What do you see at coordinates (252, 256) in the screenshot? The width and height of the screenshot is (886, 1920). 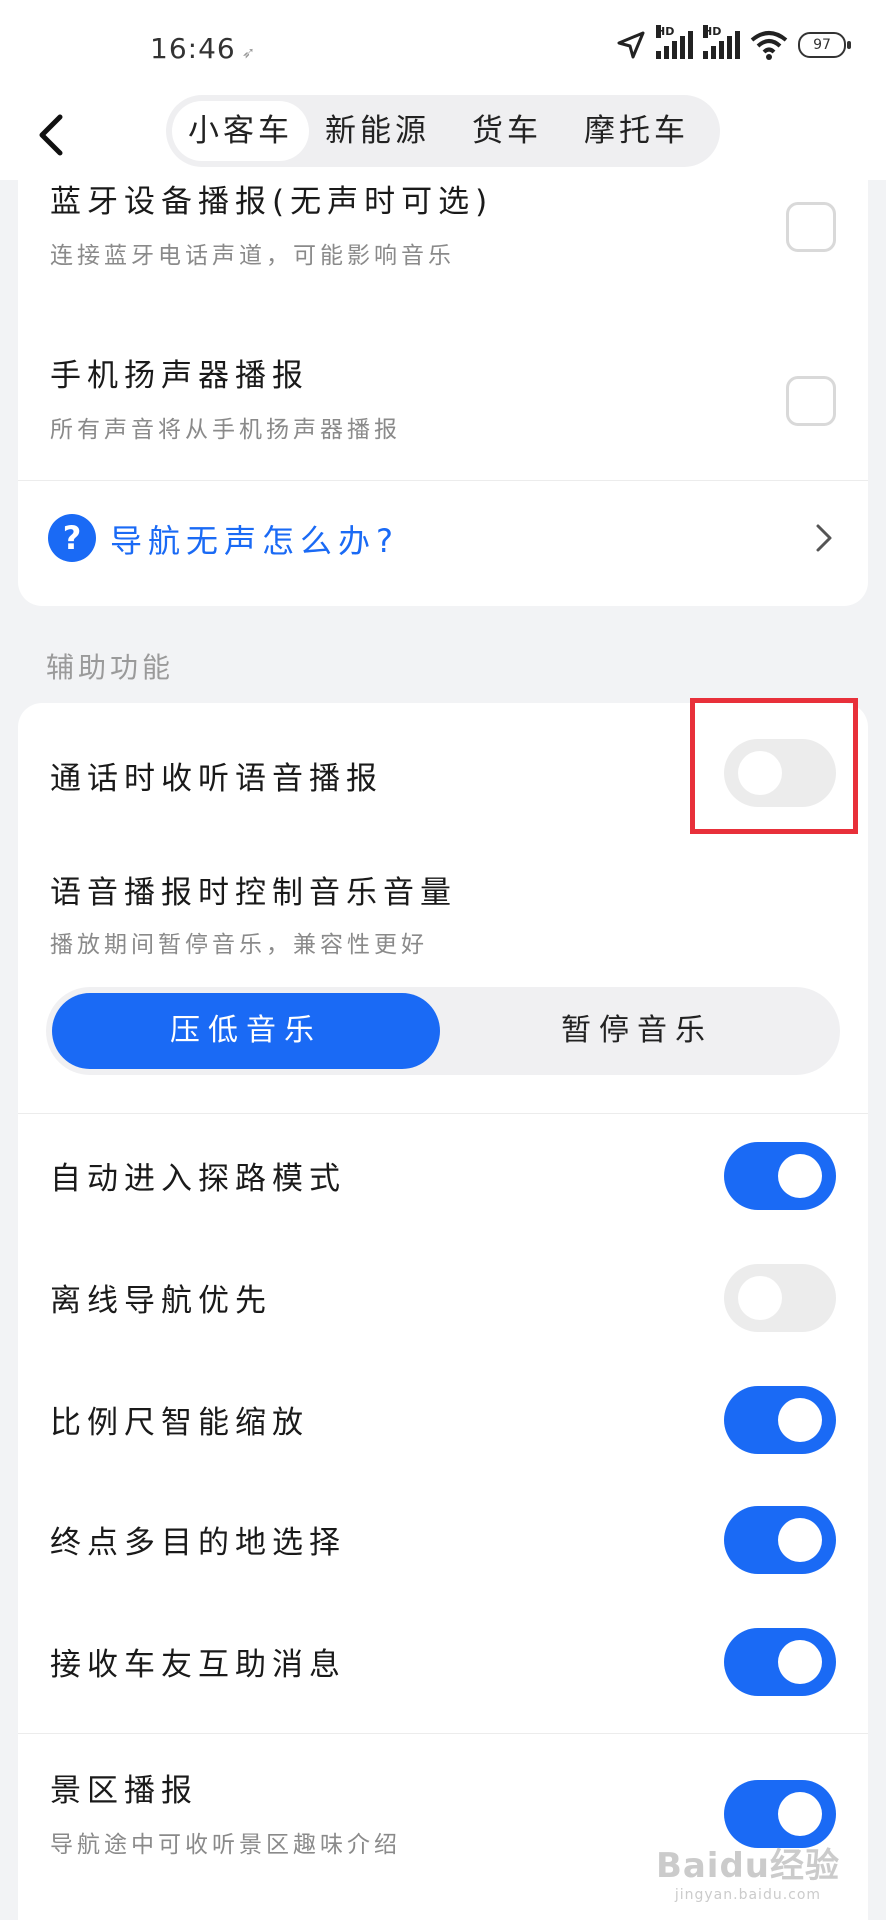 I see `bluetooth-broadcast-subtitle: 连接蓝牙电话声道，可能影响音乐` at bounding box center [252, 256].